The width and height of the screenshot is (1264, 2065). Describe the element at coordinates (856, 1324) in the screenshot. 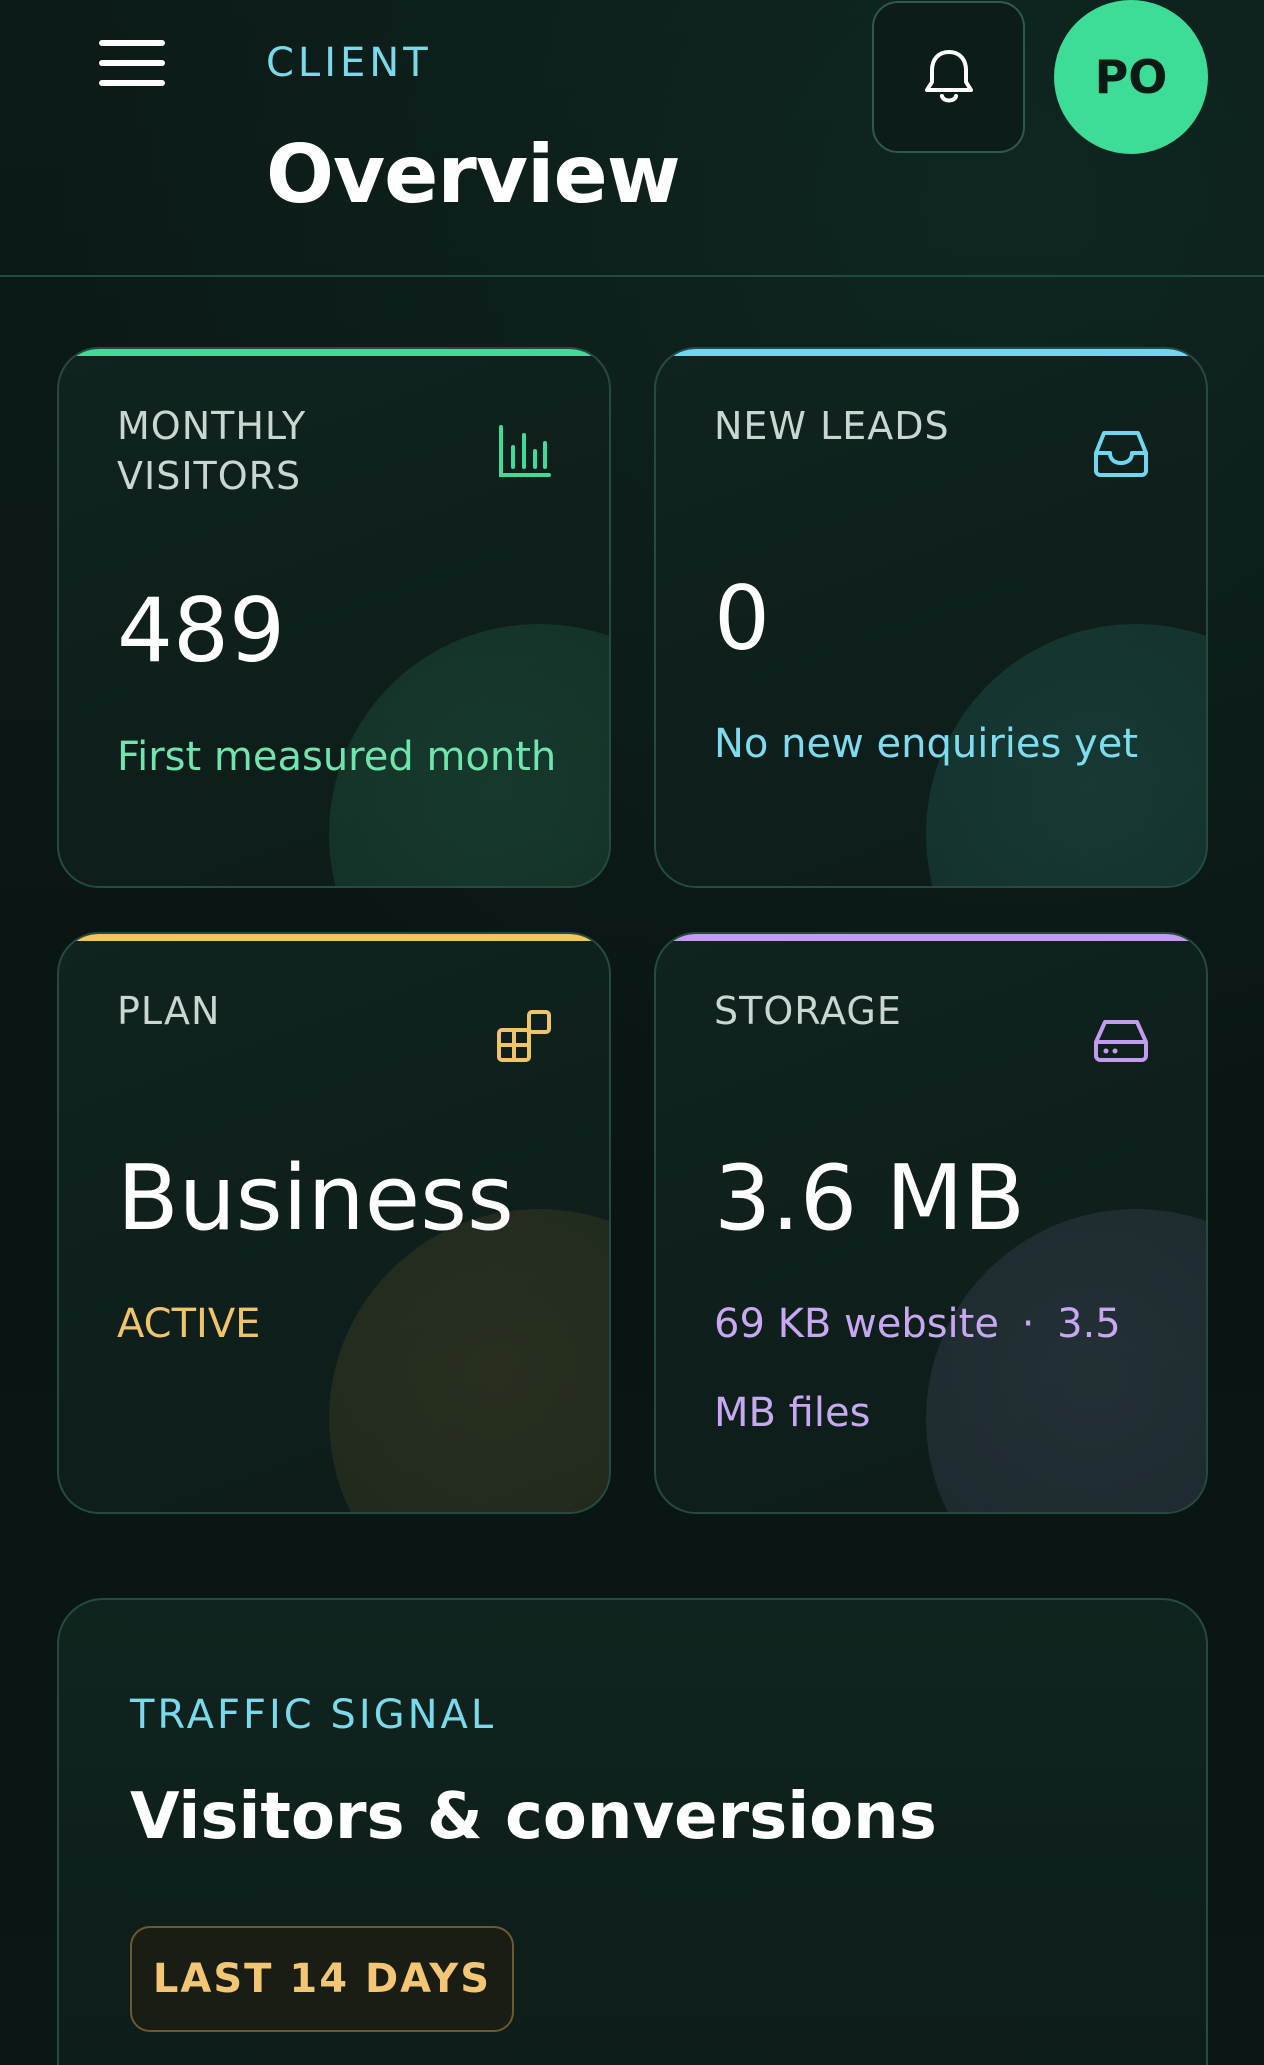

I see `storage-website-size: 69 KB website` at that location.